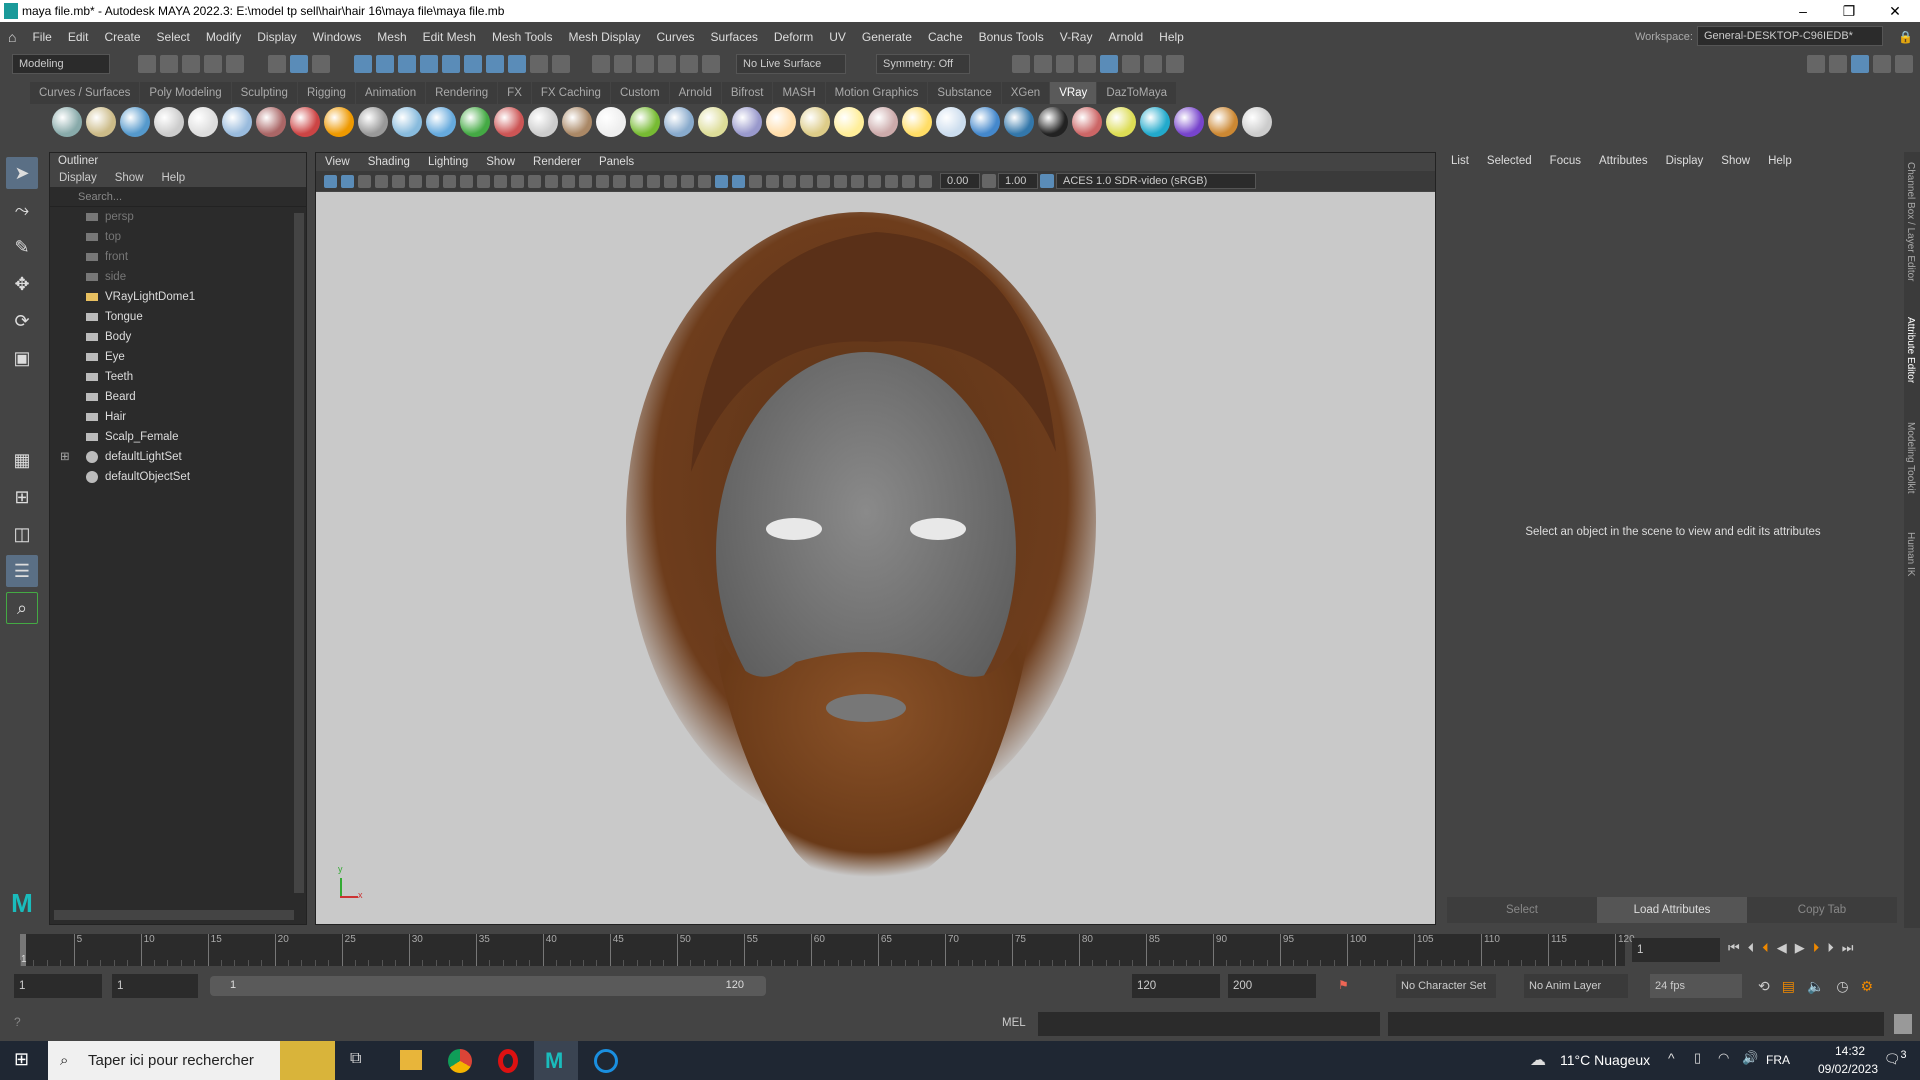 Image resolution: width=1920 pixels, height=1080 pixels. Describe the element at coordinates (734, 37) in the screenshot. I see `menu-surfaces: Surfaces` at that location.